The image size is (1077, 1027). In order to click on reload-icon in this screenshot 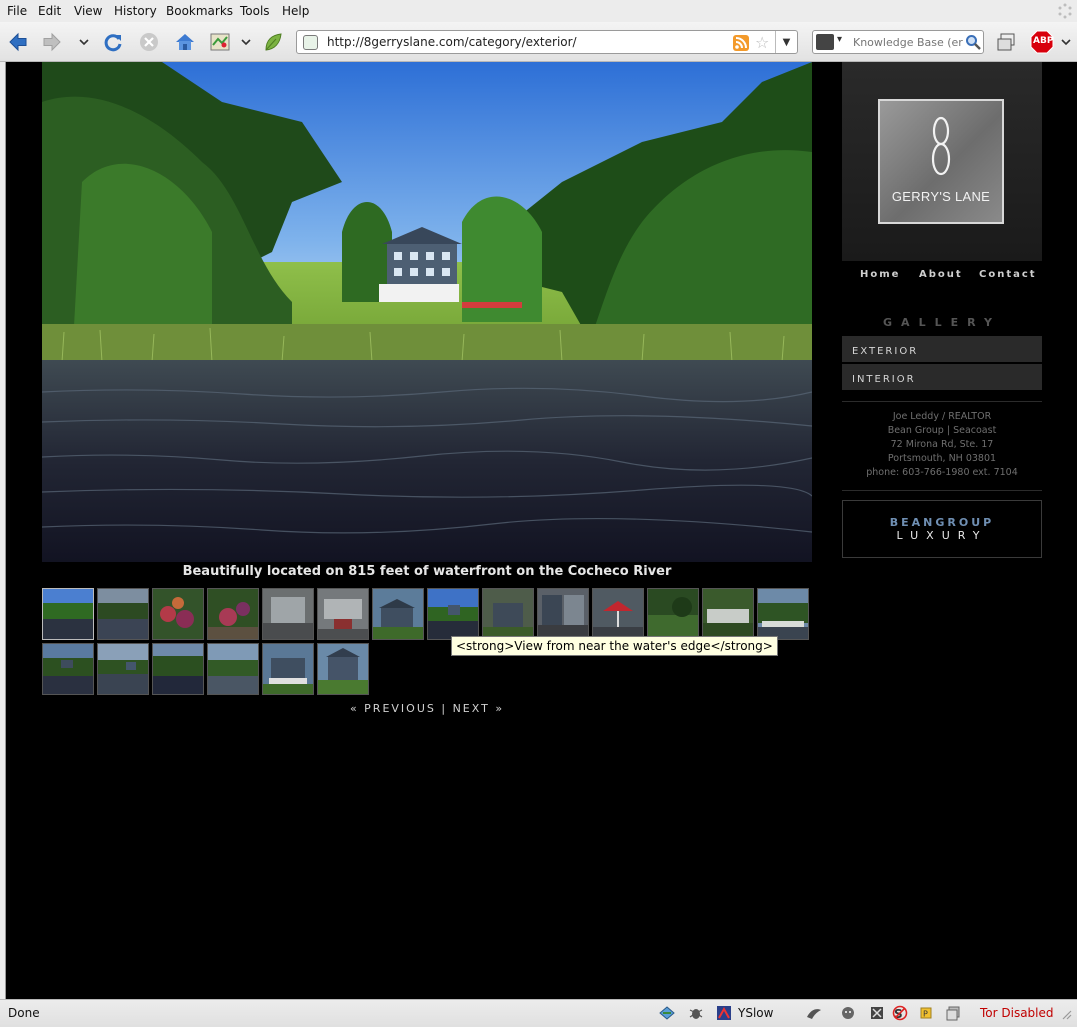, I will do `click(113, 43)`.